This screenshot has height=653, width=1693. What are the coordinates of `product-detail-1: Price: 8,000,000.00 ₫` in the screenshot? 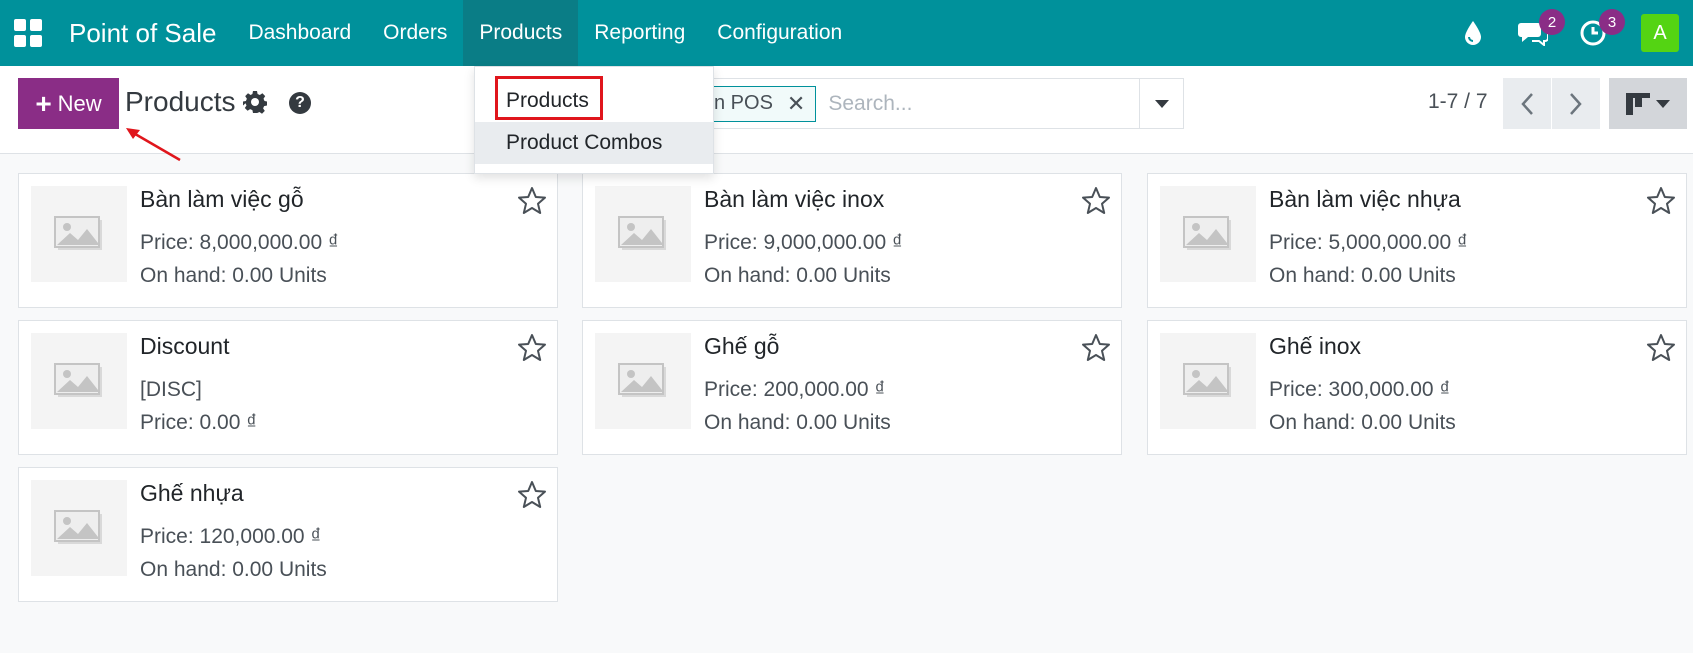 It's located at (239, 242).